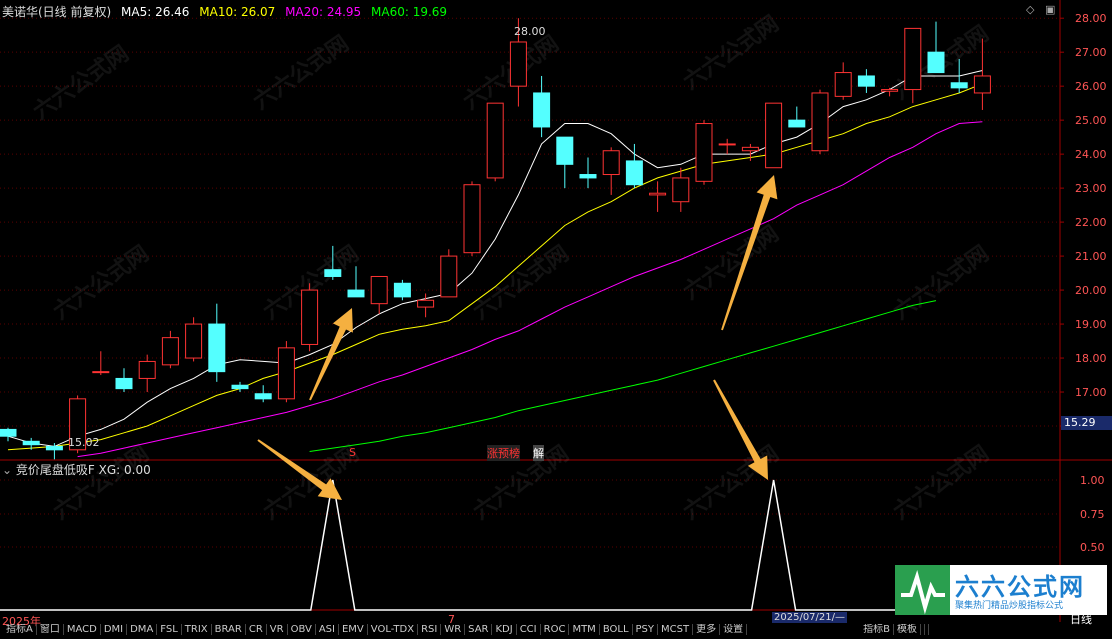 This screenshot has height=639, width=1112. I want to click on bottom-tab-25: 设置, so click(734, 629).